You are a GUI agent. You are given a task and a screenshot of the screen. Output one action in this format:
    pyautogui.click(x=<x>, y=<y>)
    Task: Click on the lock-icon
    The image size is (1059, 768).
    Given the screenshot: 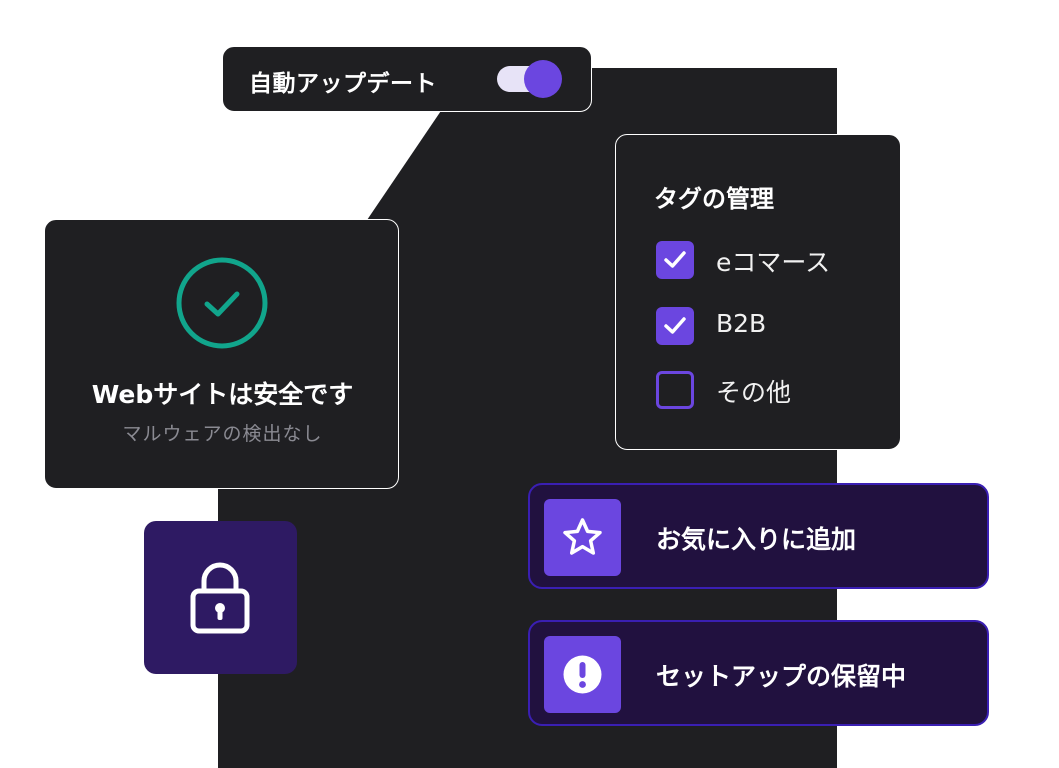 What is the action you would take?
    pyautogui.click(x=220, y=598)
    